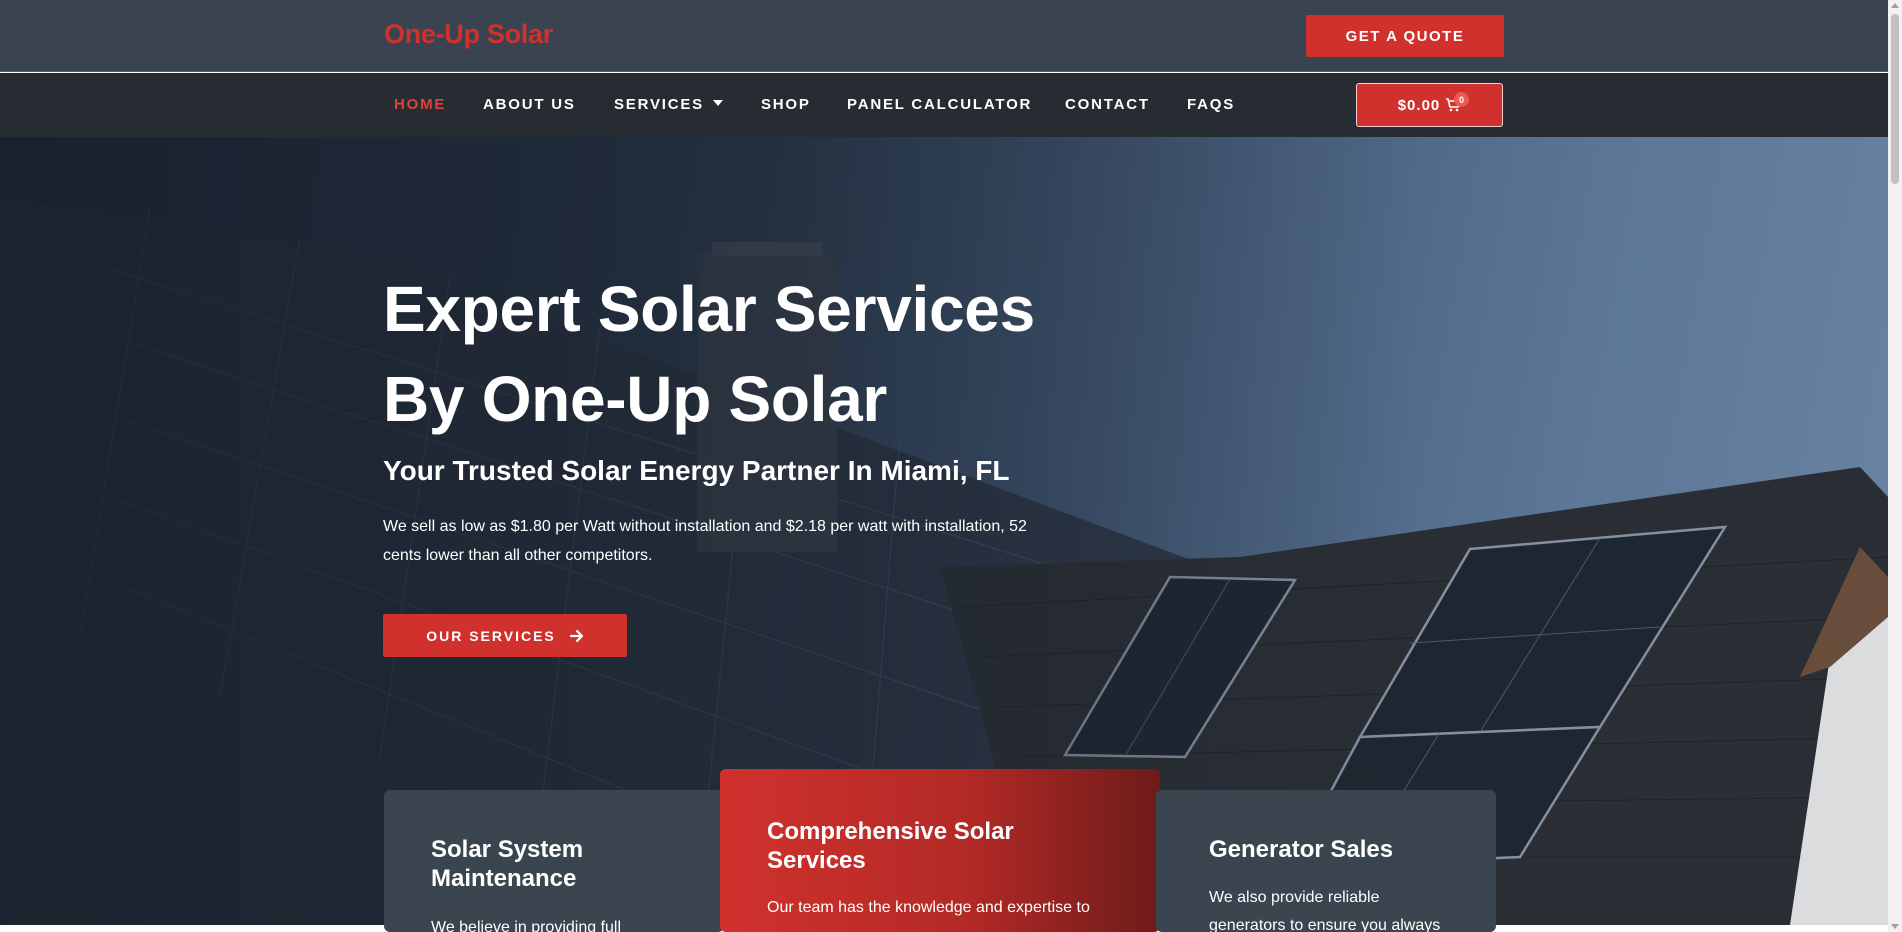  I want to click on nav-item-home: HOME, so click(420, 104).